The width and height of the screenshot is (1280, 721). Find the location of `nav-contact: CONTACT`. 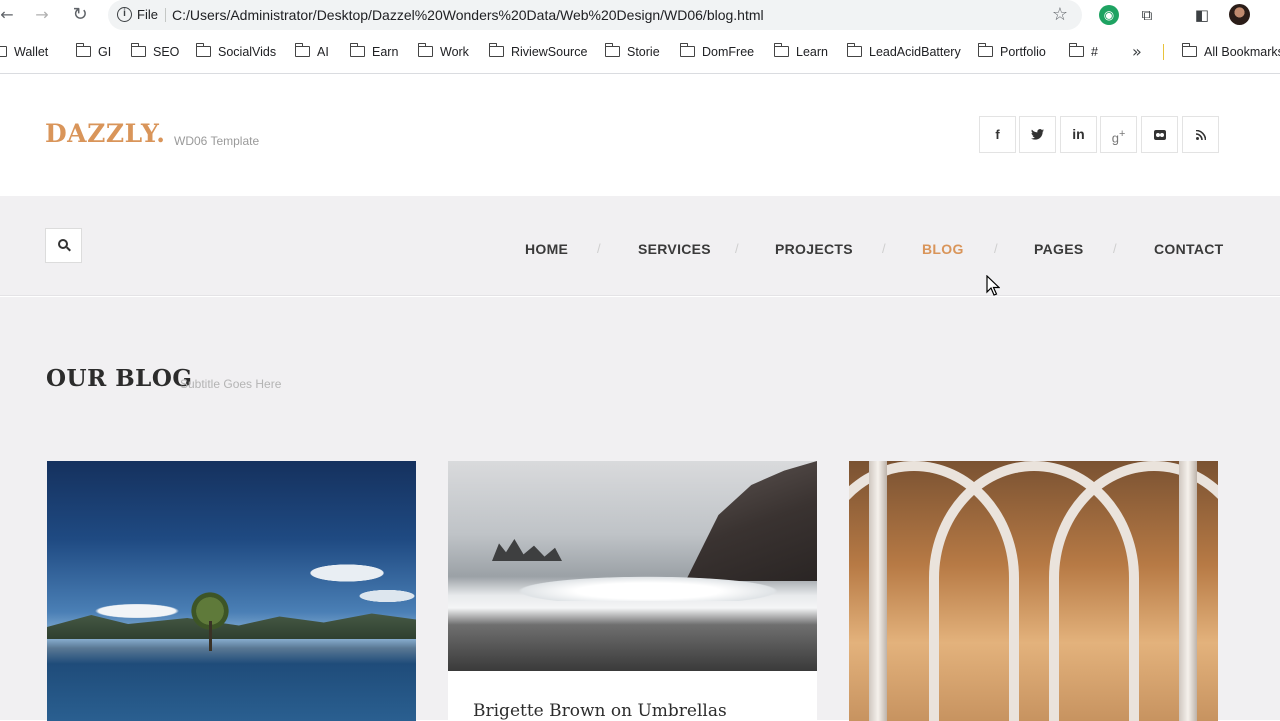

nav-contact: CONTACT is located at coordinates (1189, 249).